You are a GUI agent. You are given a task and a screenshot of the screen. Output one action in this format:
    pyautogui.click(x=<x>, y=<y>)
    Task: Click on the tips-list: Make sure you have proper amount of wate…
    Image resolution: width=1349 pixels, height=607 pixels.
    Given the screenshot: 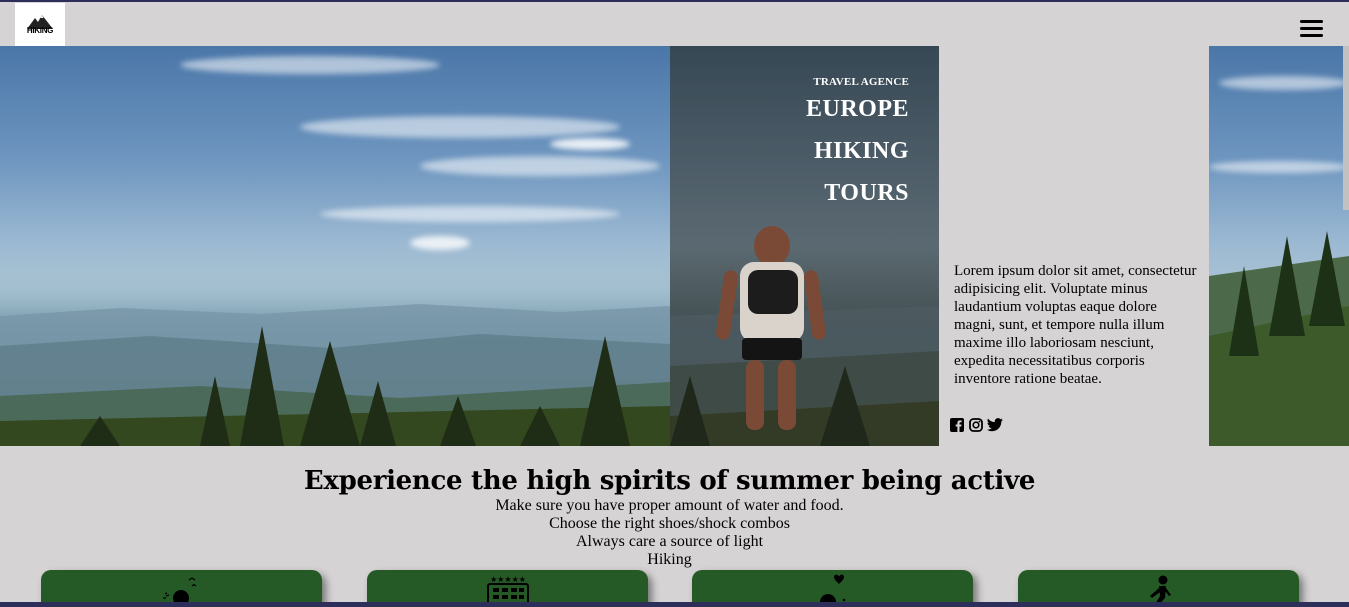 What is the action you would take?
    pyautogui.click(x=669, y=533)
    